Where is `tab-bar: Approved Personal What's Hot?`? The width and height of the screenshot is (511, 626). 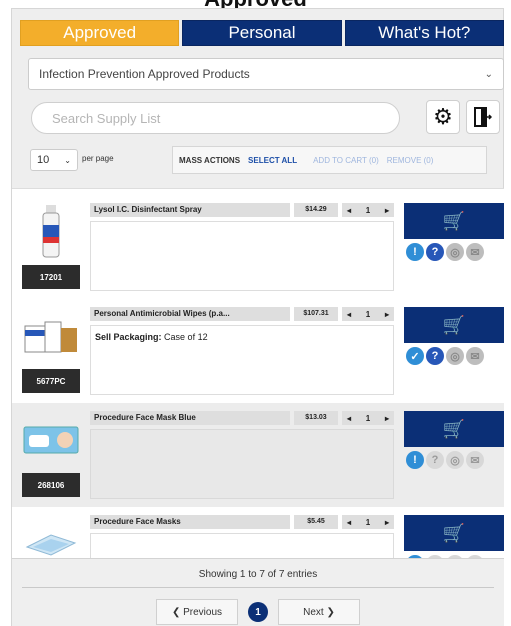 tab-bar: Approved Personal What's Hot? is located at coordinates (262, 33).